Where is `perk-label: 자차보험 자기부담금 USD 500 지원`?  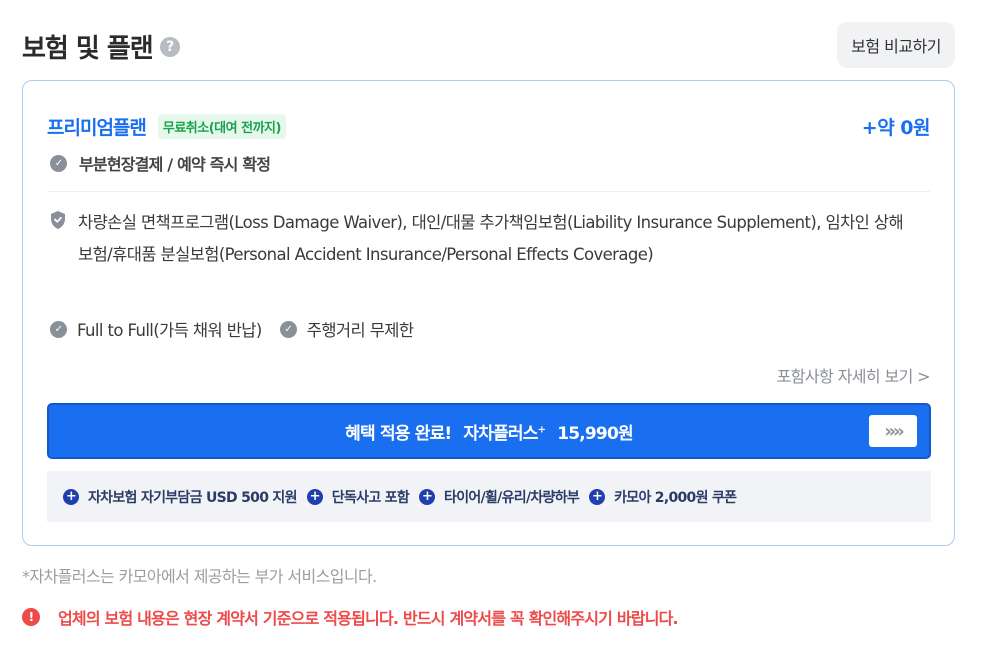
perk-label: 자차보험 자기부담금 USD 500 지원 is located at coordinates (192, 497).